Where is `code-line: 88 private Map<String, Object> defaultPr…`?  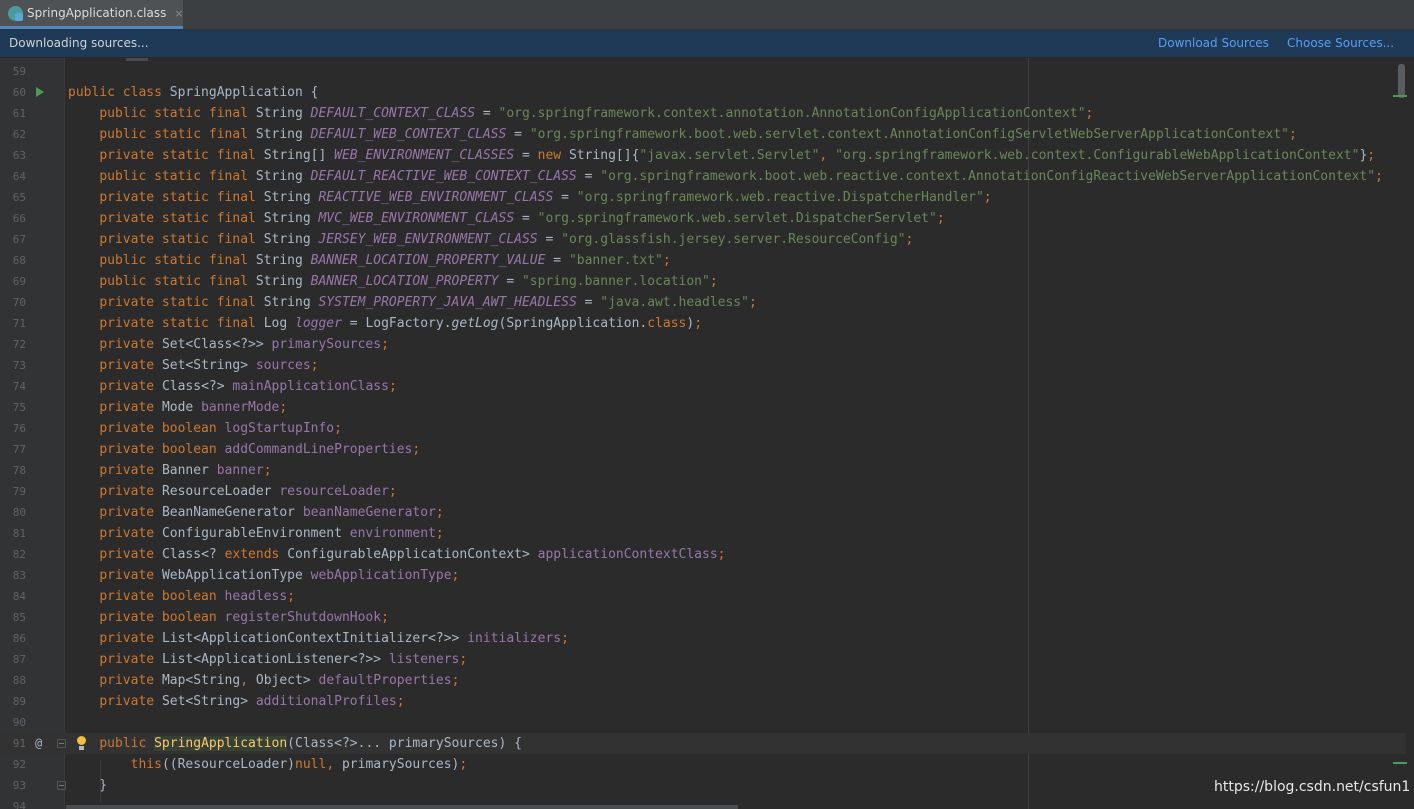
code-line: 88 private Map<String, Object> defaultPr… is located at coordinates (703, 680).